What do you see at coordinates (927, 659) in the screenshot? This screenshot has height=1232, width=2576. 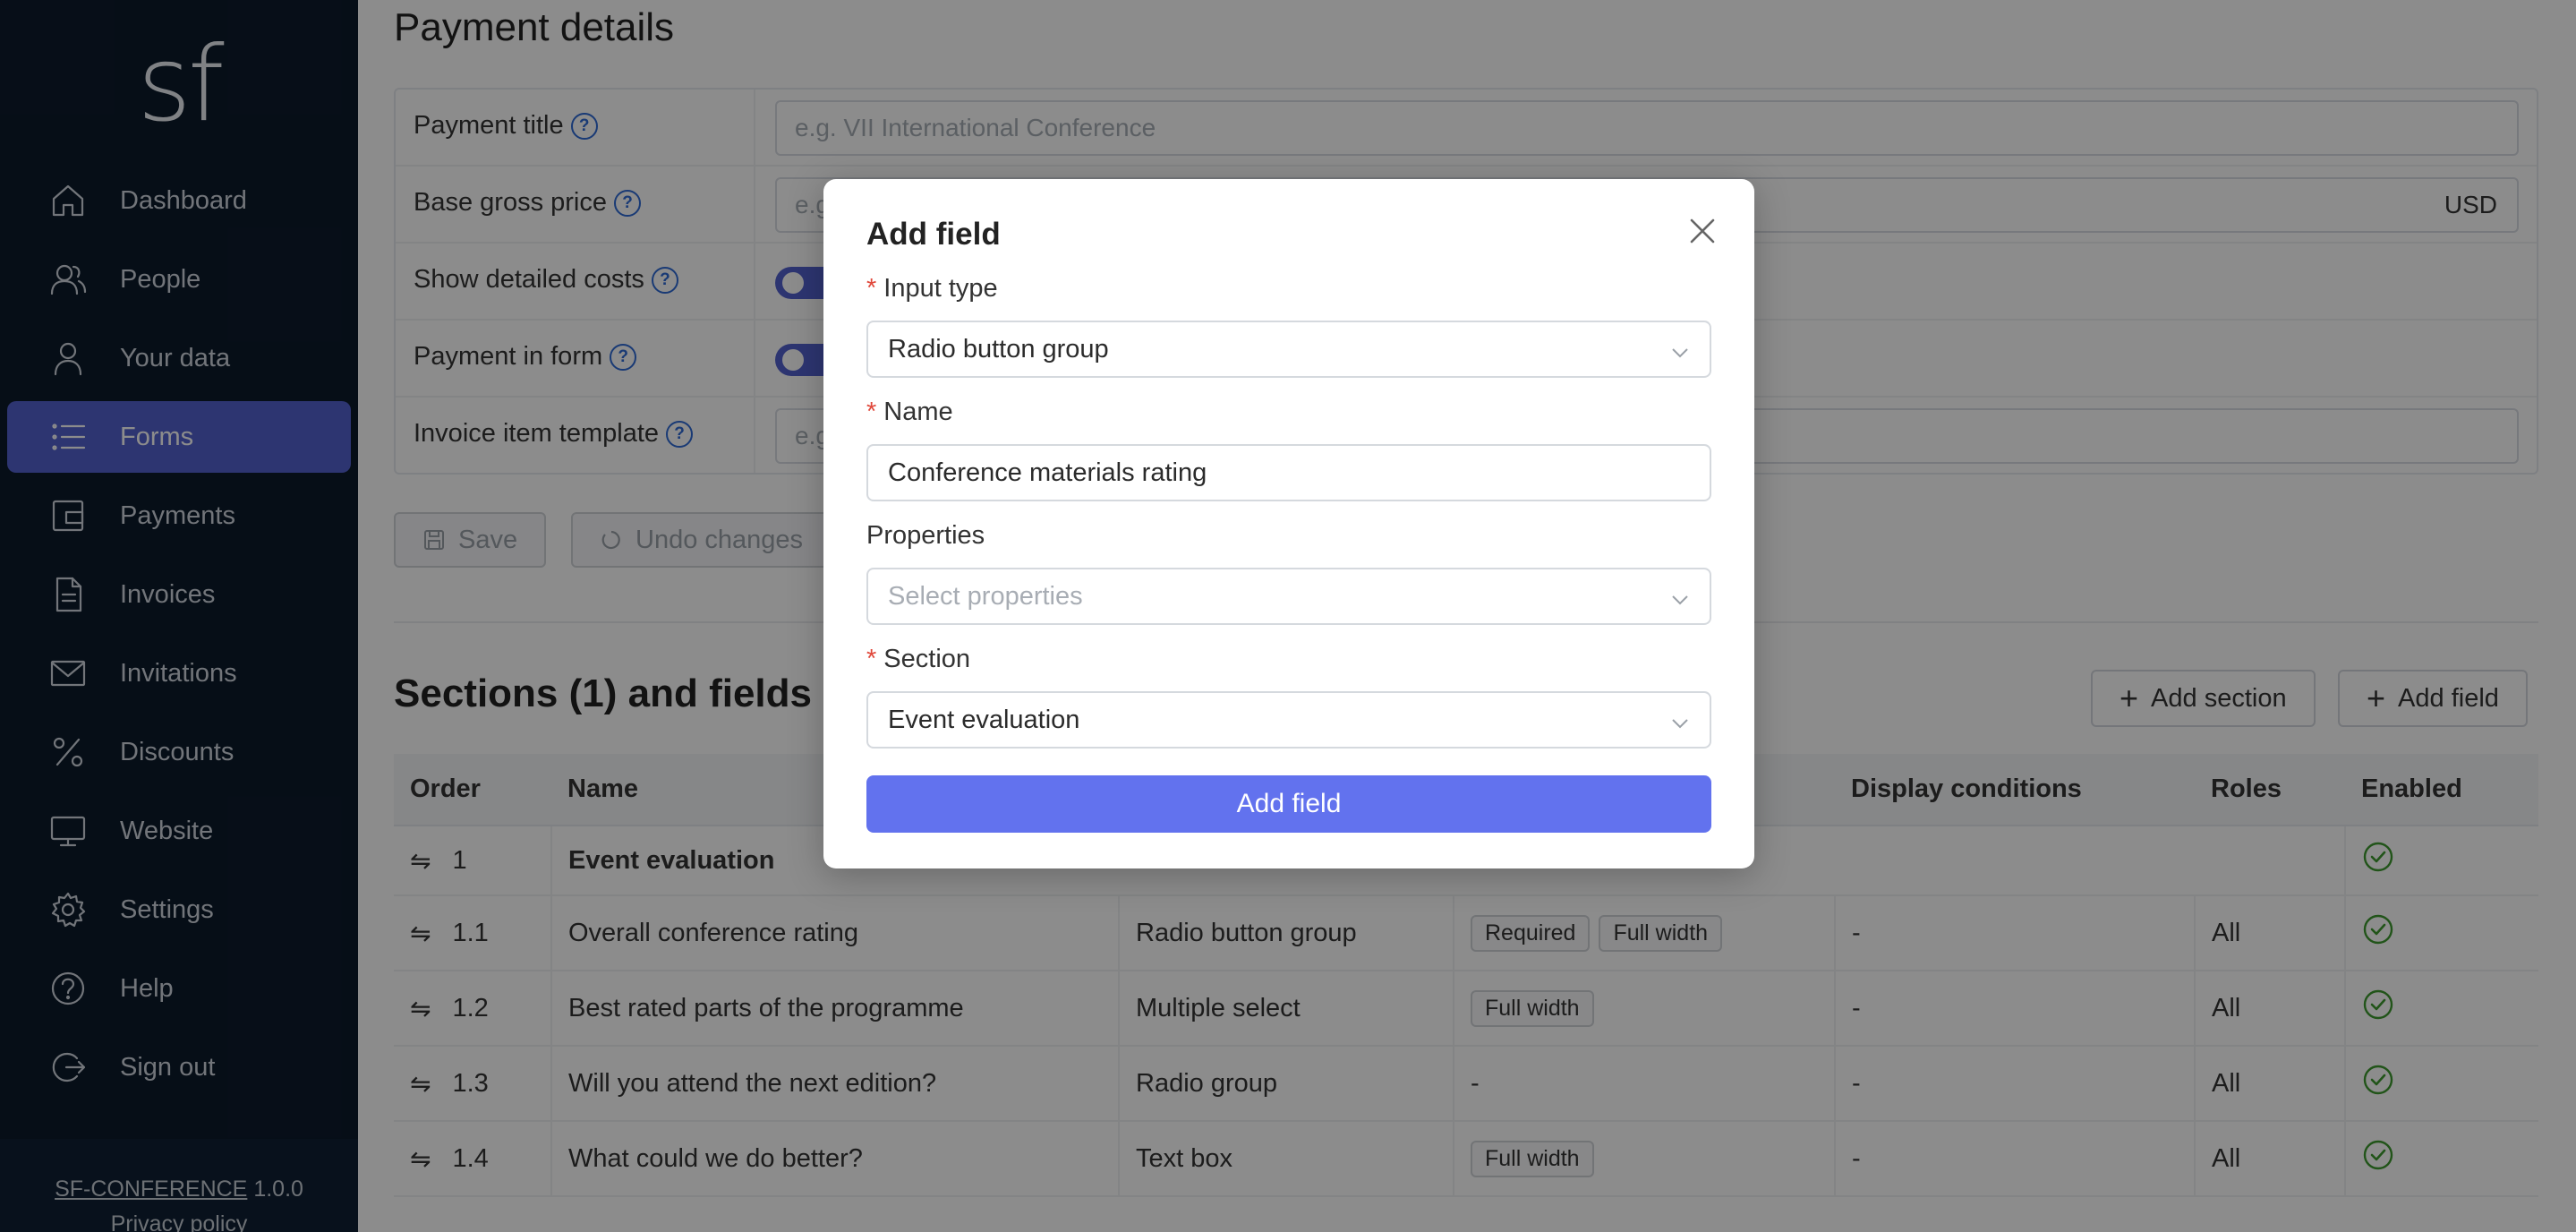 I see `section-label-text: Section` at bounding box center [927, 659].